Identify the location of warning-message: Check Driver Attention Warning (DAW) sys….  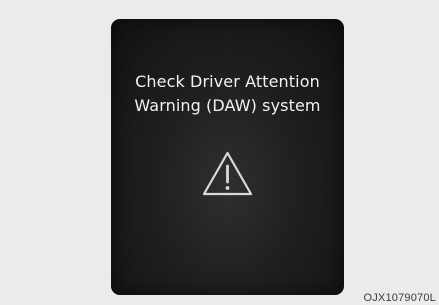
(227, 94).